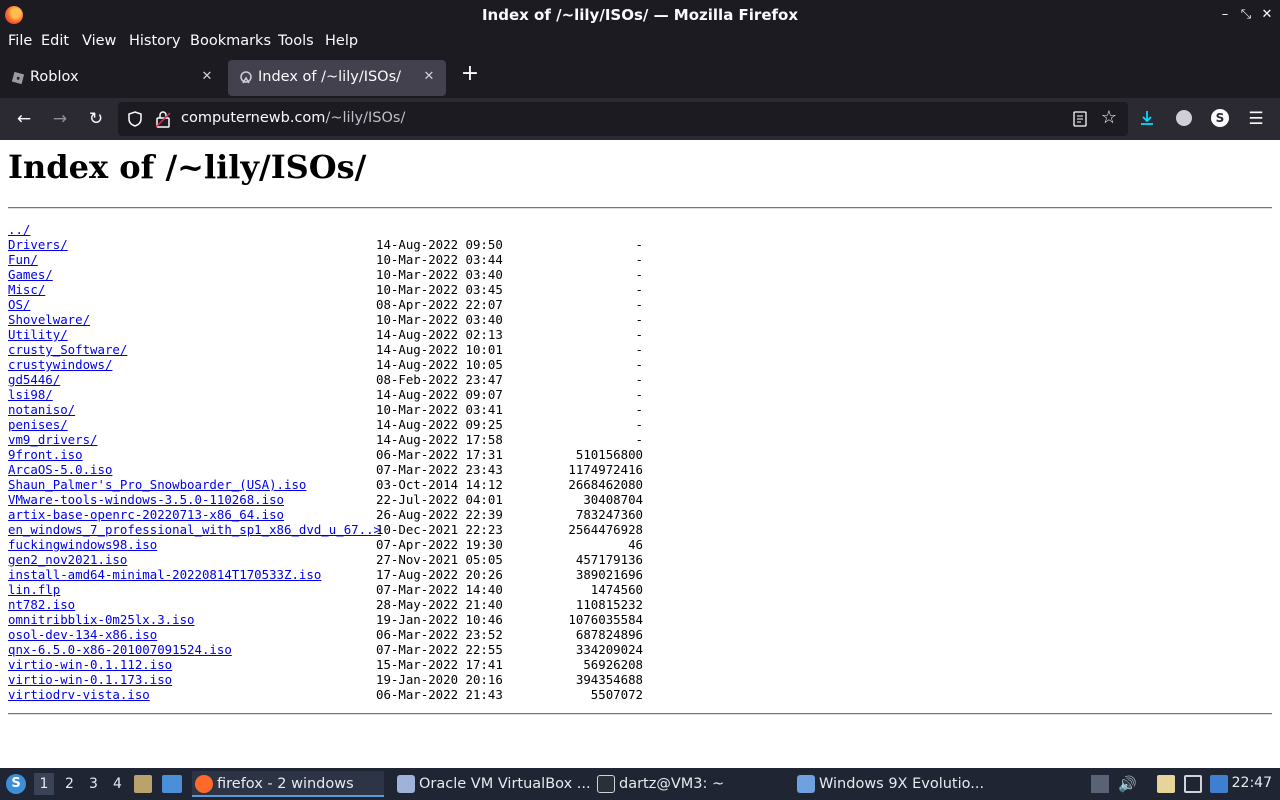 The width and height of the screenshot is (1280, 800). I want to click on file-manager-icon, so click(143, 784).